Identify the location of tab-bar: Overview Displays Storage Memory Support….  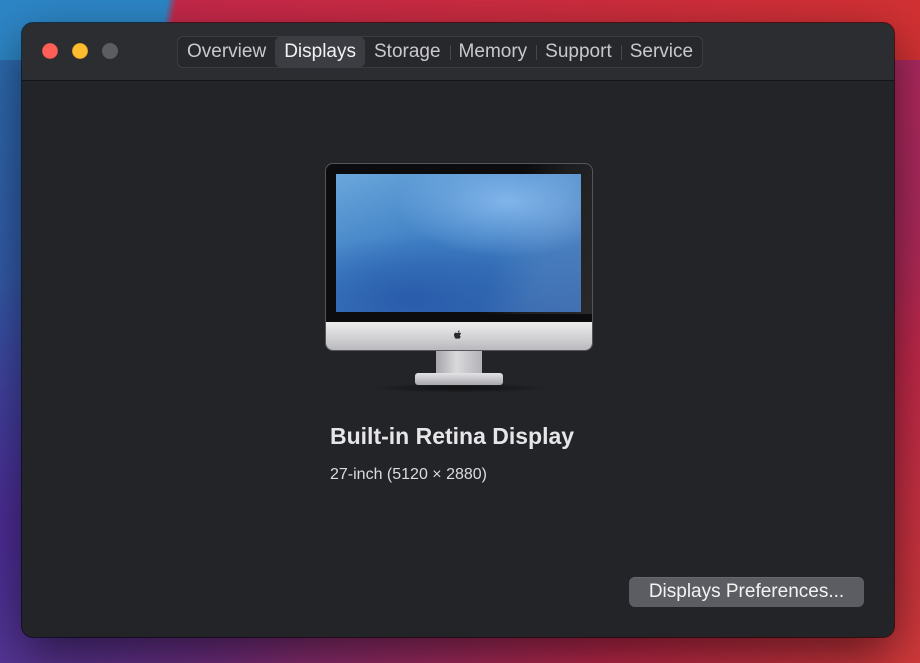
(440, 52).